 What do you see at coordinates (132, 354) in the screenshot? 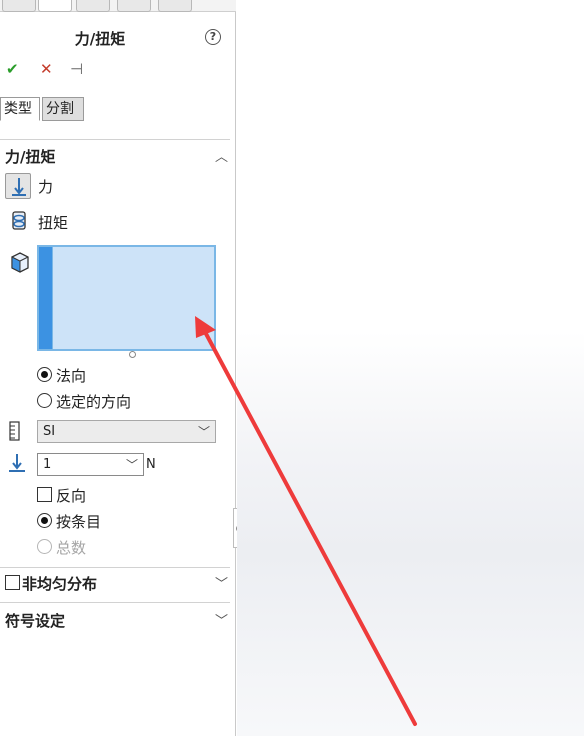
I see `resize-handle` at bounding box center [132, 354].